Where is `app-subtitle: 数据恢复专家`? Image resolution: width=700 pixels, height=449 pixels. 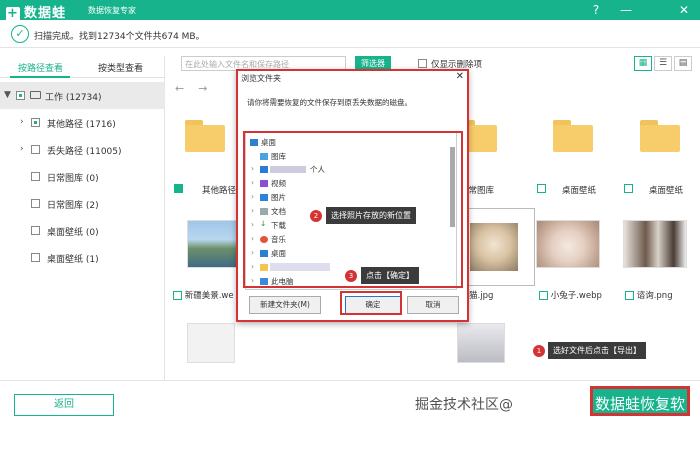
app-subtitle: 数据恢复专家 is located at coordinates (112, 10).